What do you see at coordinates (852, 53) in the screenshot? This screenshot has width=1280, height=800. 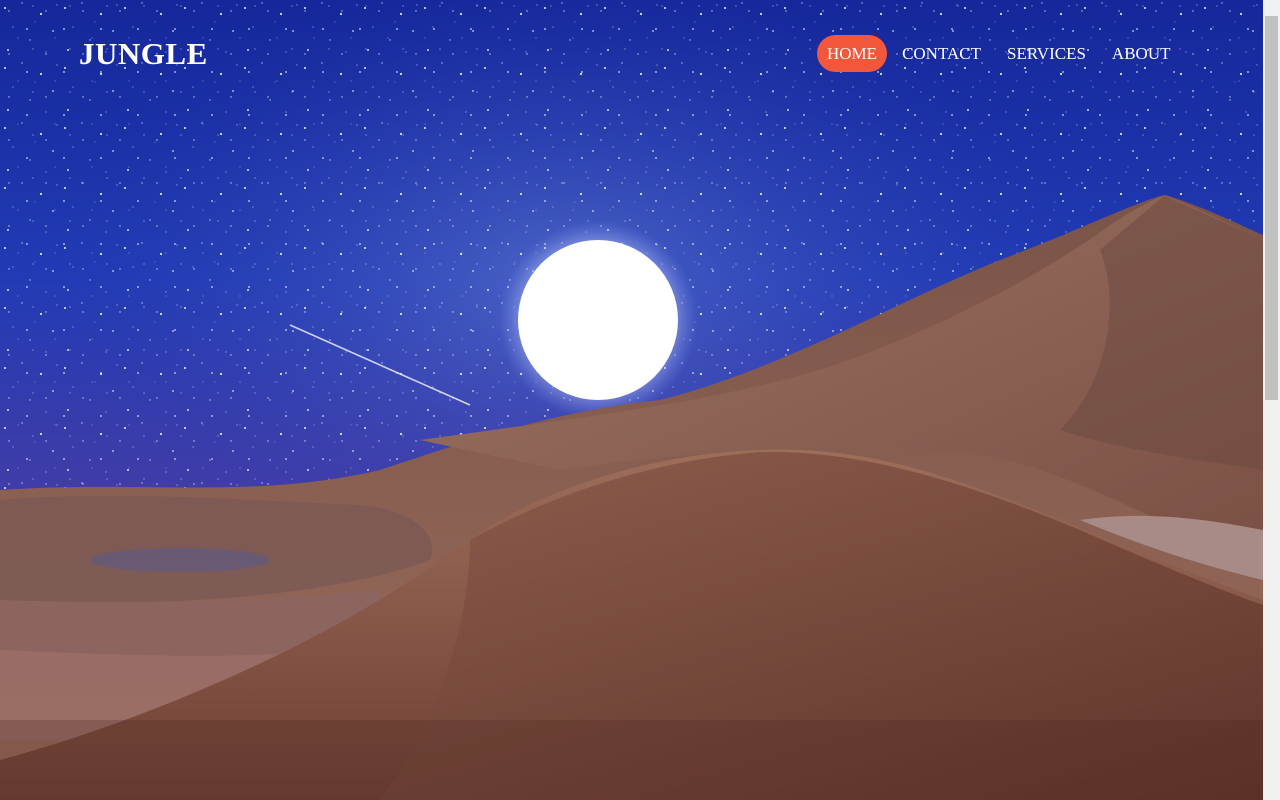 I see `nav-item-home: HOME` at bounding box center [852, 53].